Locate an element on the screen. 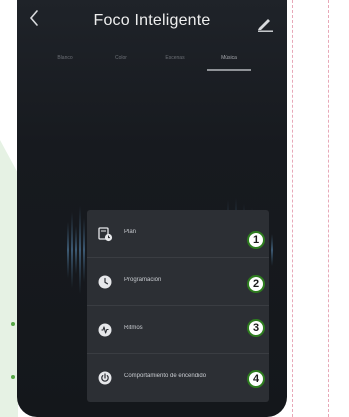 The height and width of the screenshot is (417, 349). left-highlight-panel is located at coordinates (9, 278).